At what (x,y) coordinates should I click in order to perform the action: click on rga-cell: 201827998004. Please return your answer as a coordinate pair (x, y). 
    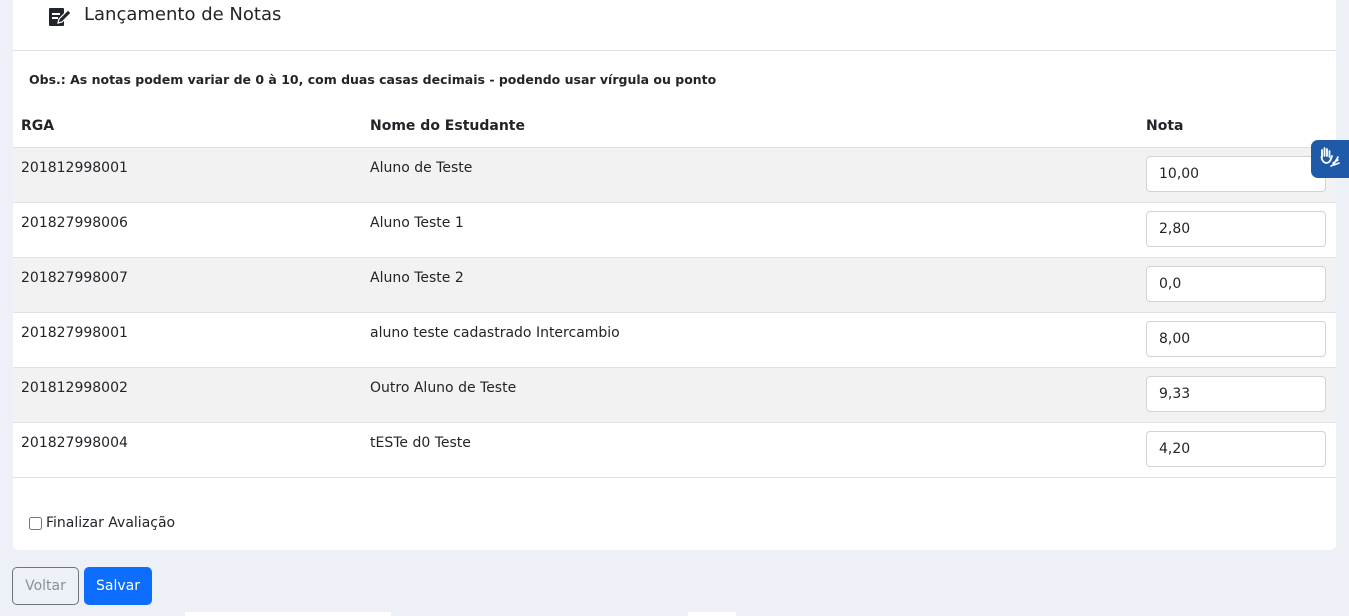
    Looking at the image, I should click on (74, 443).